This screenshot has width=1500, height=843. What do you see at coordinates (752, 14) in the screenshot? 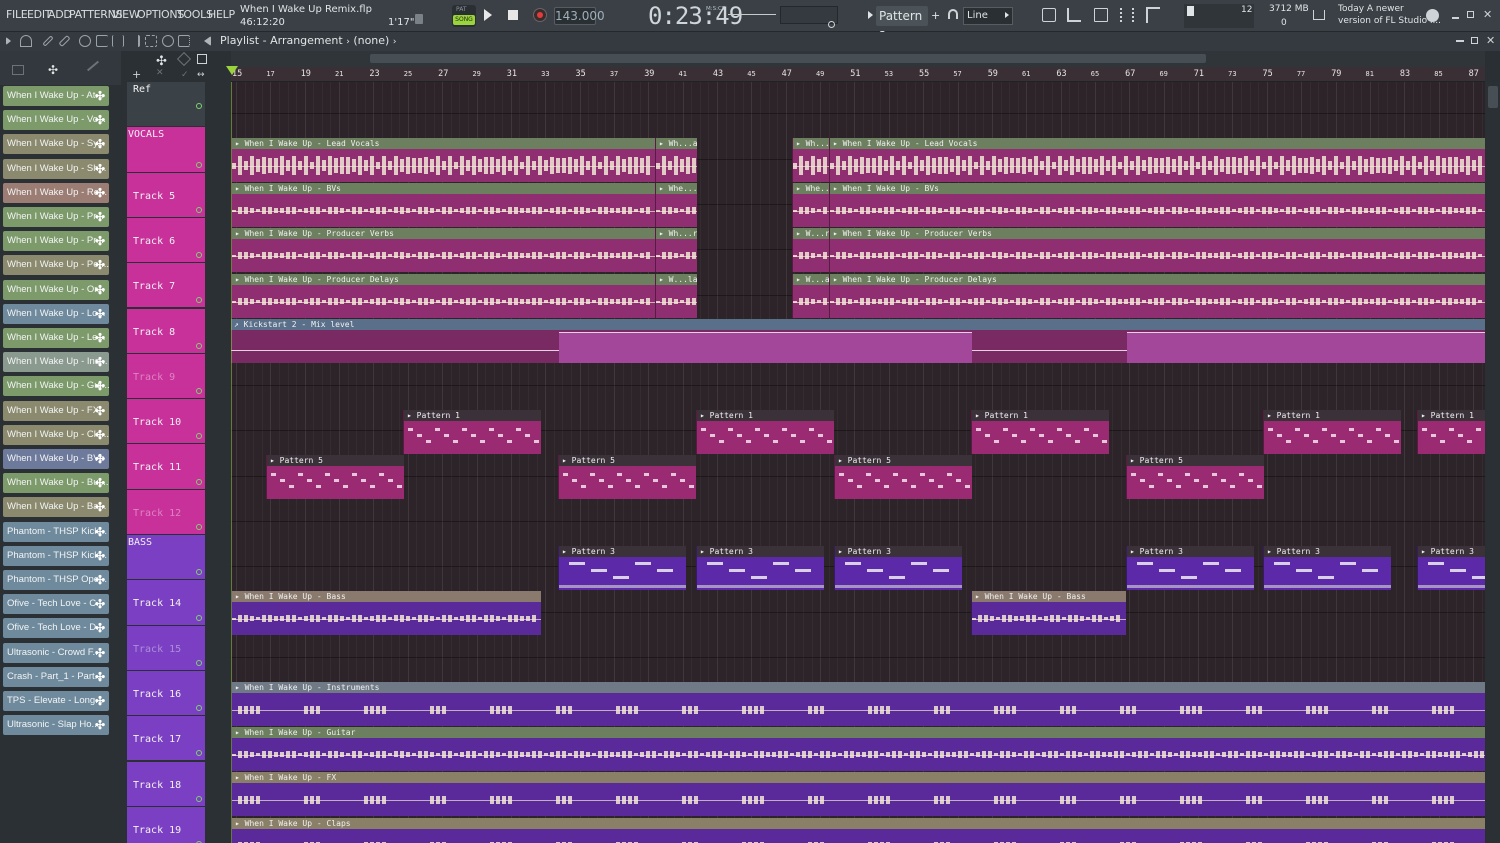
I see `master-volume-slider` at bounding box center [752, 14].